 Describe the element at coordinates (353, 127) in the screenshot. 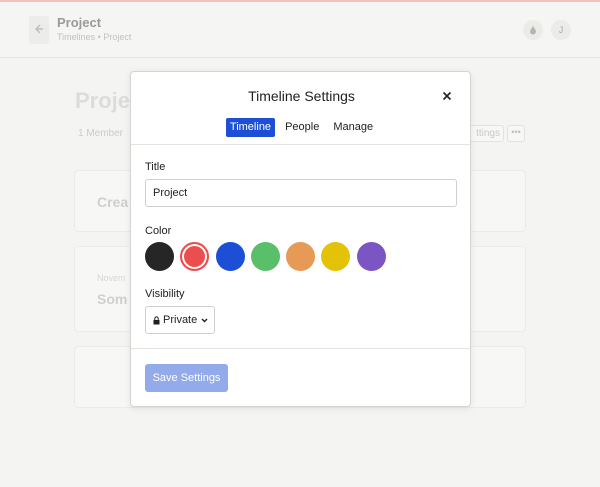

I see `tab-manage: Manage` at that location.